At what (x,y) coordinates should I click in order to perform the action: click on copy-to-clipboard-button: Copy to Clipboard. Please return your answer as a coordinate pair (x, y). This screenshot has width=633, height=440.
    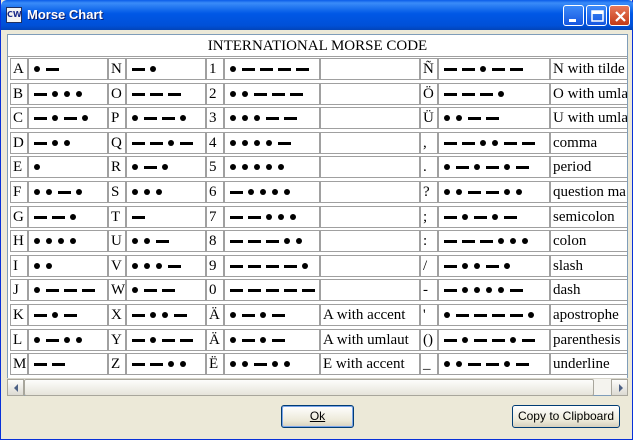
    Looking at the image, I should click on (566, 416).